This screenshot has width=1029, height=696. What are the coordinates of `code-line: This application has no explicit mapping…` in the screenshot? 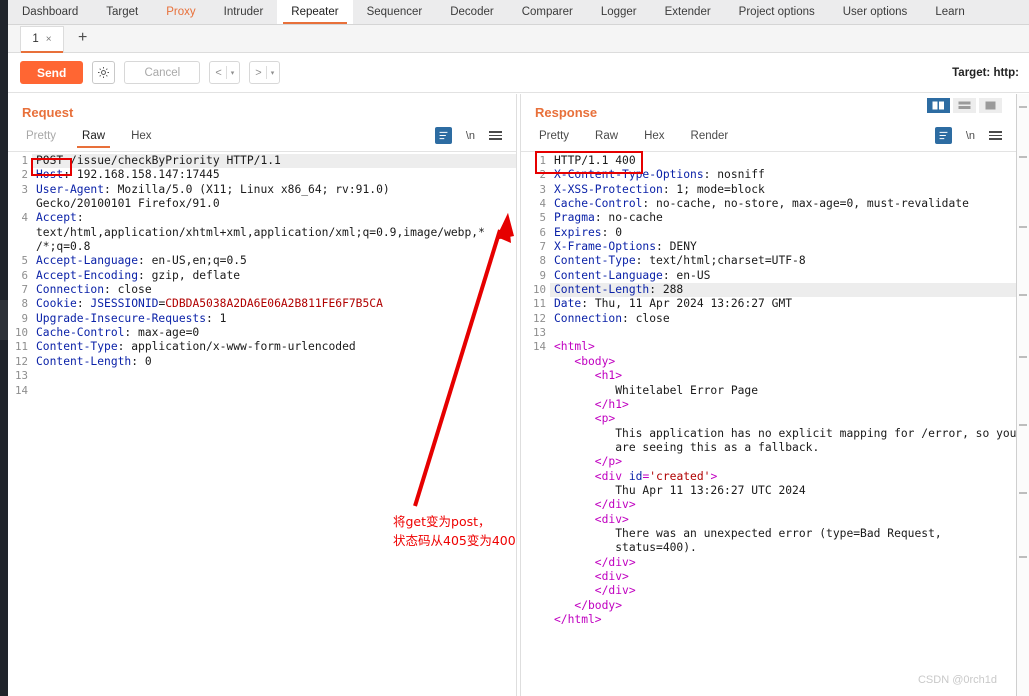 It's located at (768, 434).